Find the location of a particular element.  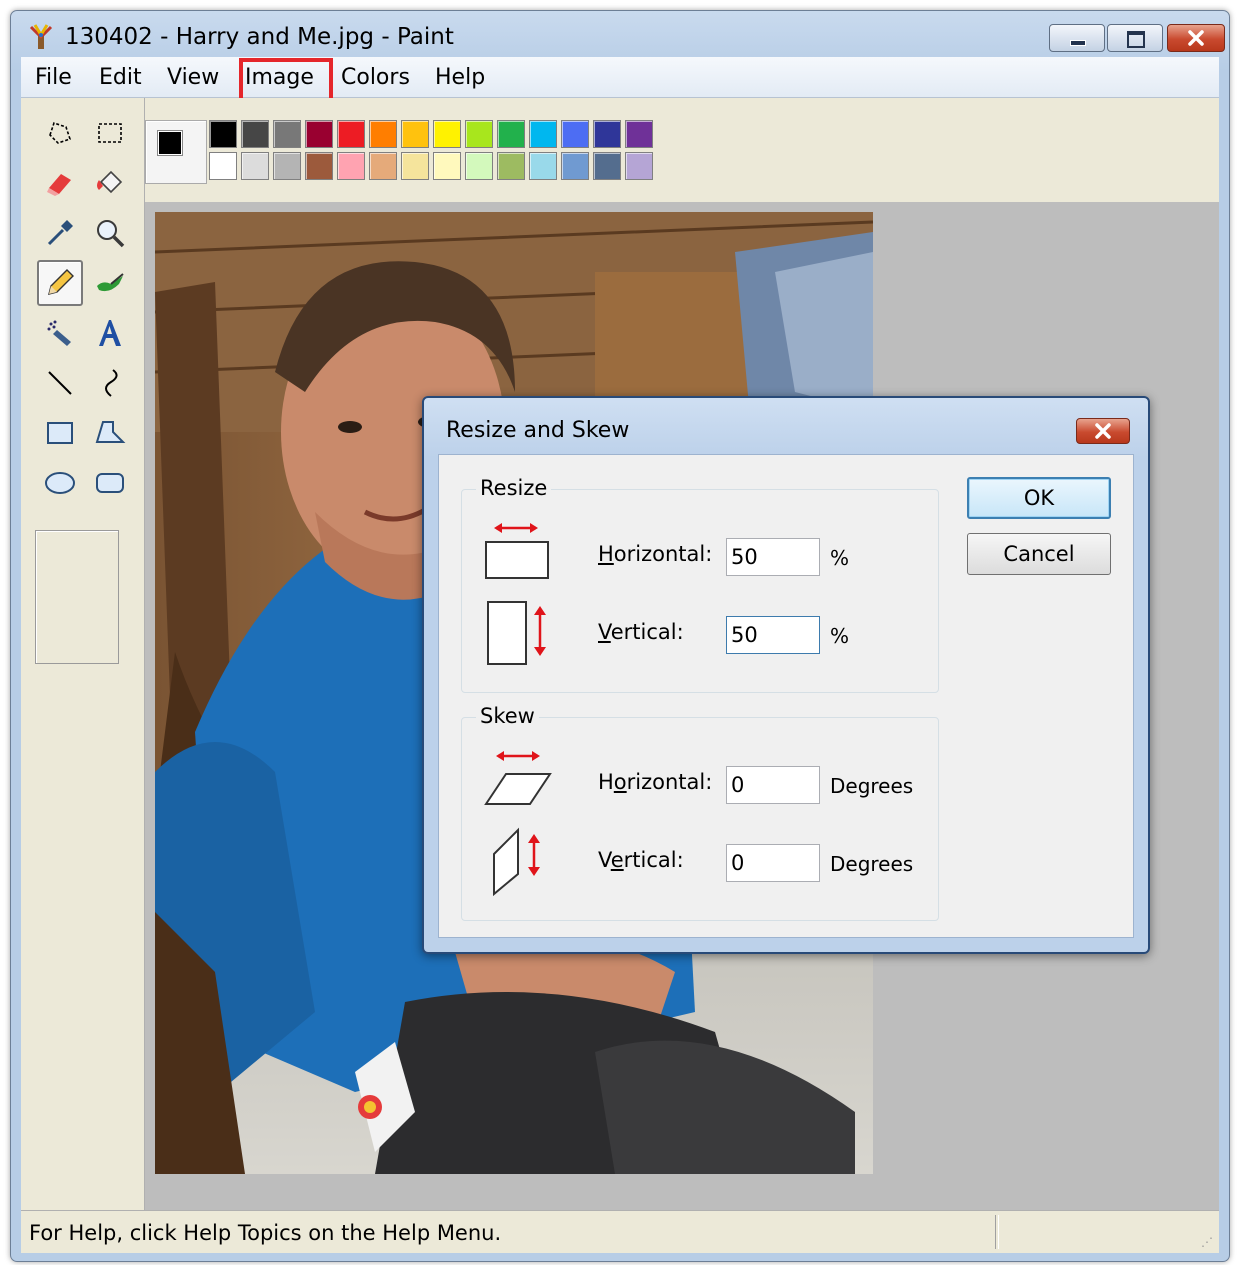

resize-vertical-input is located at coordinates (773, 635).